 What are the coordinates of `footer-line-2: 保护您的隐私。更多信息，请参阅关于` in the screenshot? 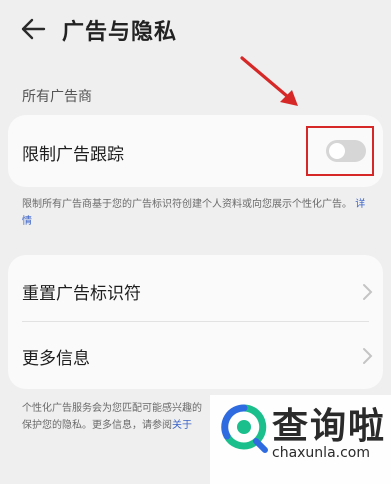 It's located at (107, 425).